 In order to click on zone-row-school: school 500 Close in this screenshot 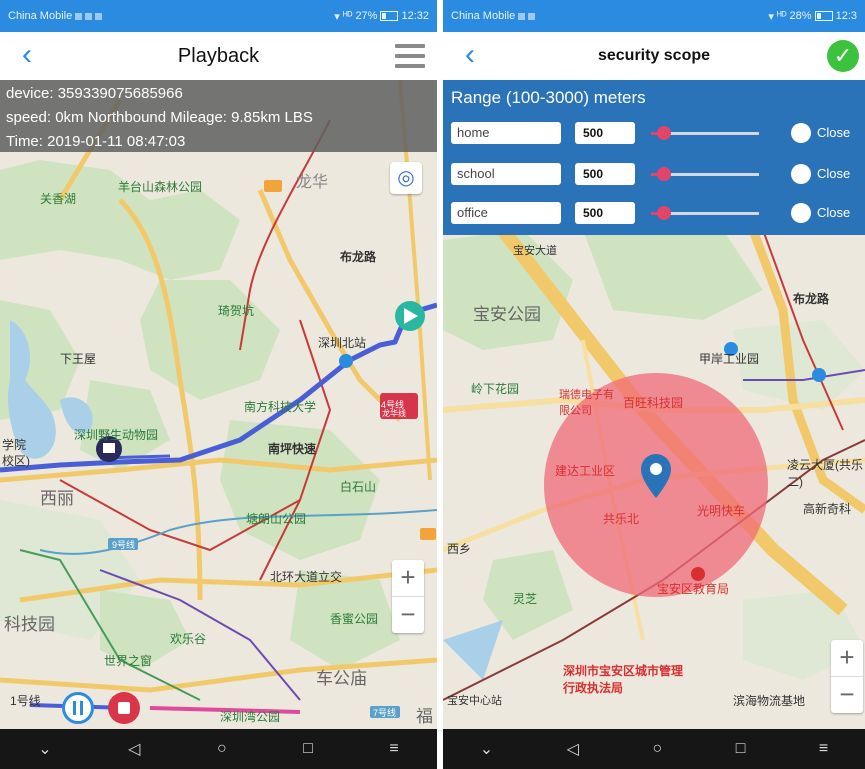, I will do `click(658, 175)`.